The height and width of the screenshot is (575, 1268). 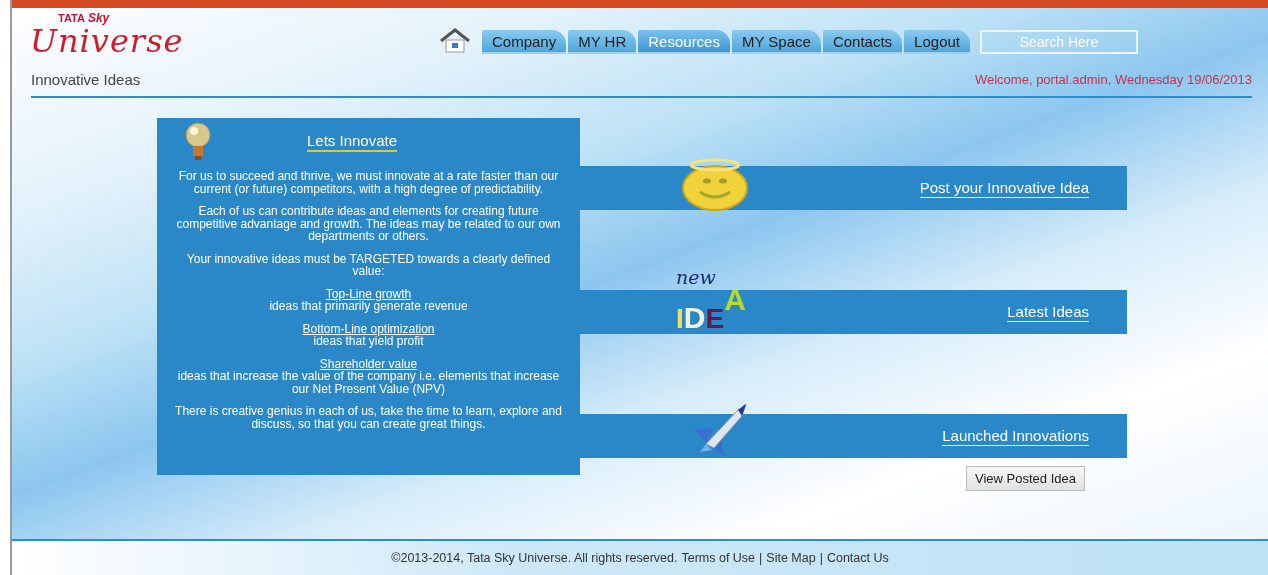 I want to click on section-link: Post your Innovative Idea, so click(x=1004, y=188).